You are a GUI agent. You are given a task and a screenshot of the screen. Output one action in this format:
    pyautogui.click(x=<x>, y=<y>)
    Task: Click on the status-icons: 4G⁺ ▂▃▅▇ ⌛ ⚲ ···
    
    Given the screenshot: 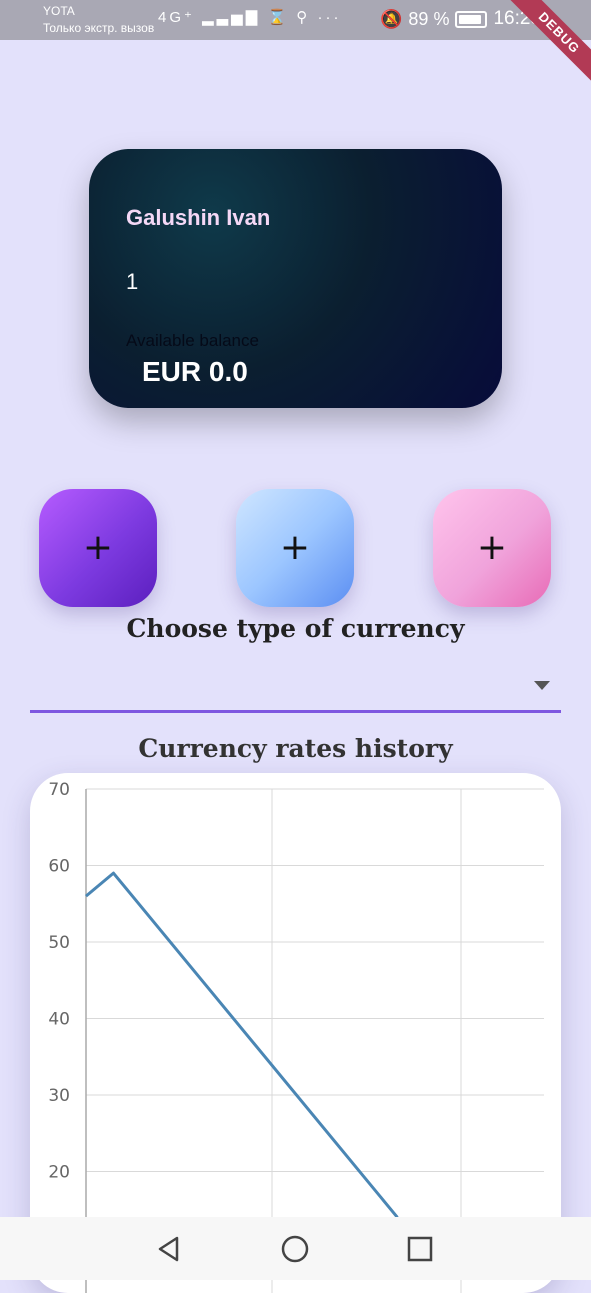 What is the action you would take?
    pyautogui.click(x=249, y=17)
    